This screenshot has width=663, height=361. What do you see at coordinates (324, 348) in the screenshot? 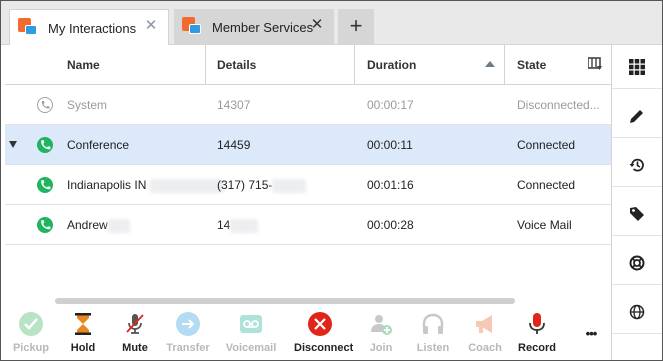
I see `disconnect-label: Disconnect` at bounding box center [324, 348].